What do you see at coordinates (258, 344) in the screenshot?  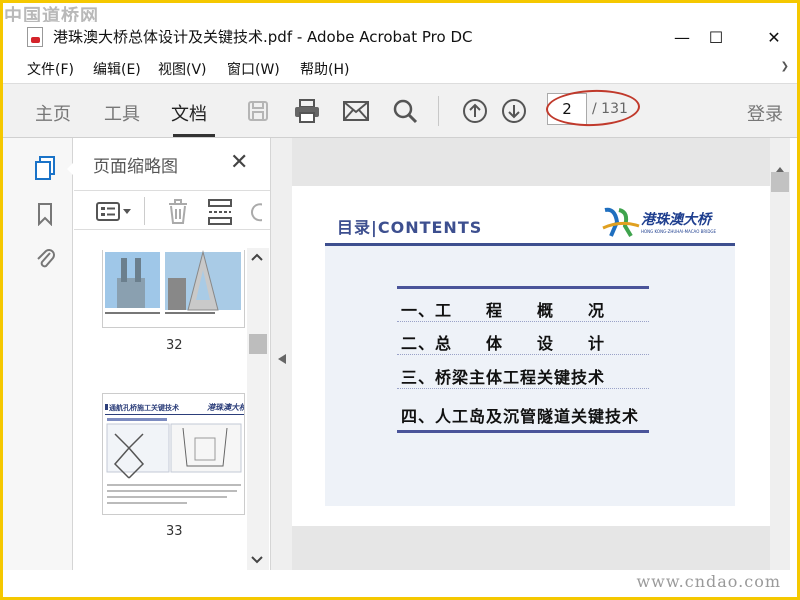 I see `panel-scroll-thumb` at bounding box center [258, 344].